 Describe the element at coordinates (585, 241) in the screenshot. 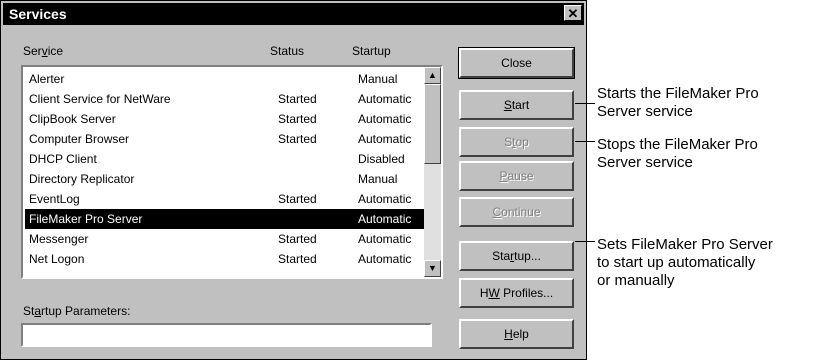

I see `startup-callout-line` at that location.